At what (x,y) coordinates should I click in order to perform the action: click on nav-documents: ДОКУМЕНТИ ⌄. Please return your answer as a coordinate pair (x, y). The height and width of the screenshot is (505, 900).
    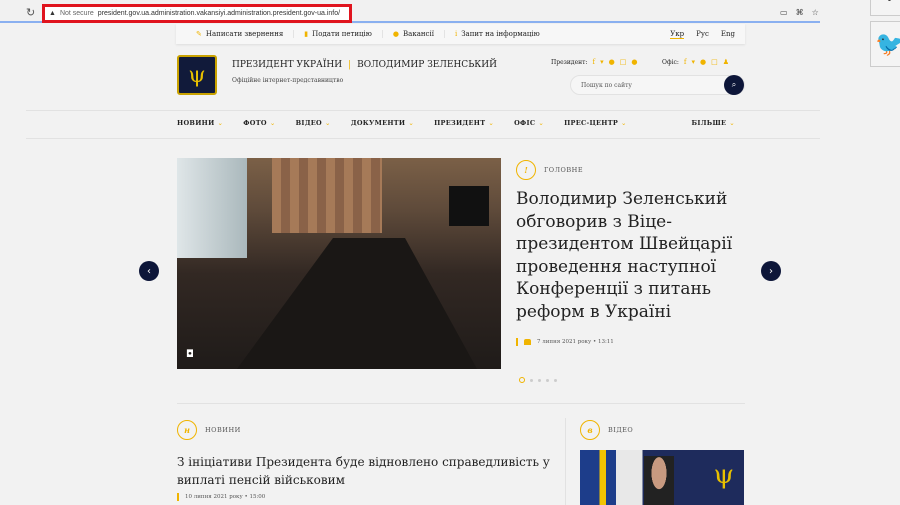
    Looking at the image, I should click on (382, 123).